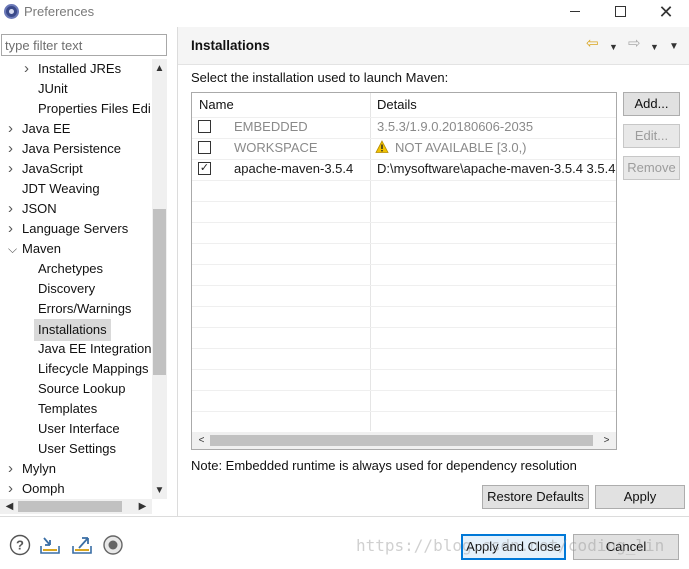 Image resolution: width=689 pixels, height=569 pixels. I want to click on tree-item-oomph: › Oomph, so click(76, 489).